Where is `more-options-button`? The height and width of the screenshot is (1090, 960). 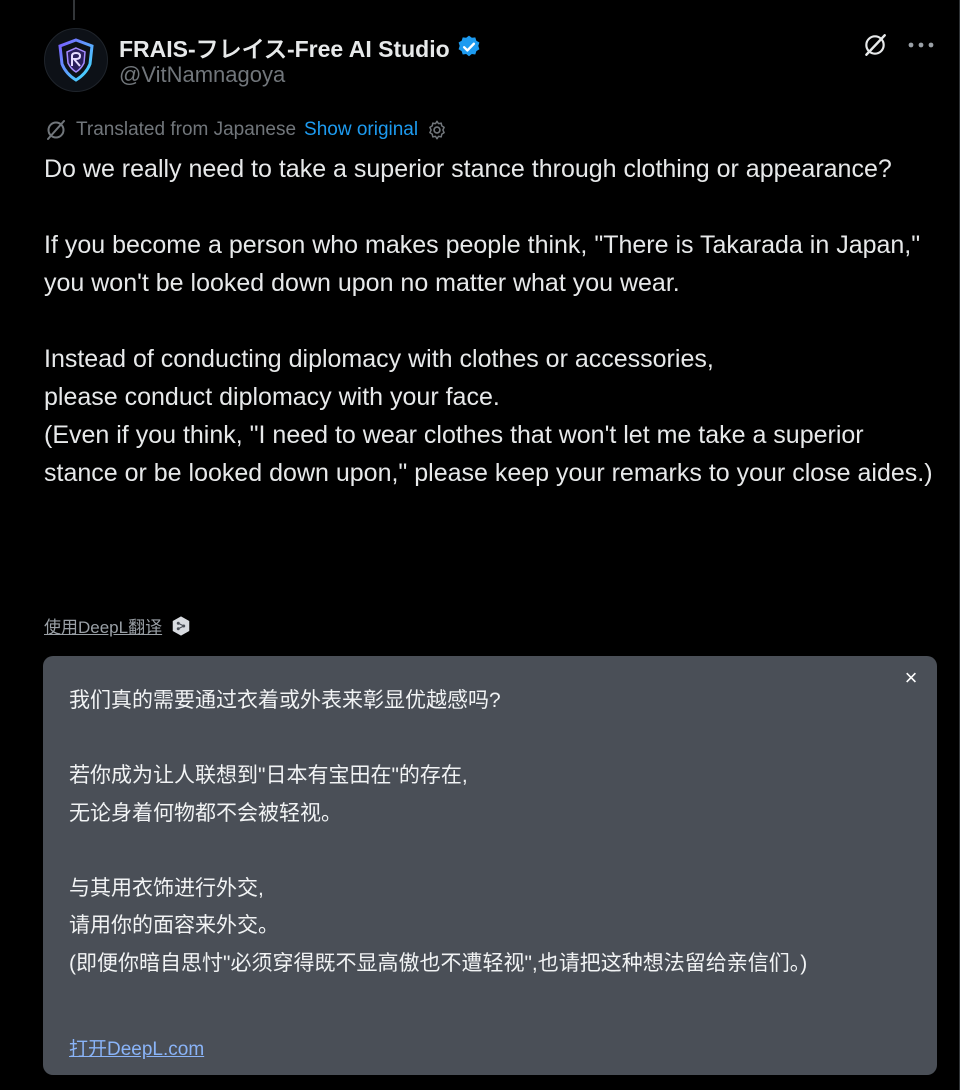 more-options-button is located at coordinates (921, 45).